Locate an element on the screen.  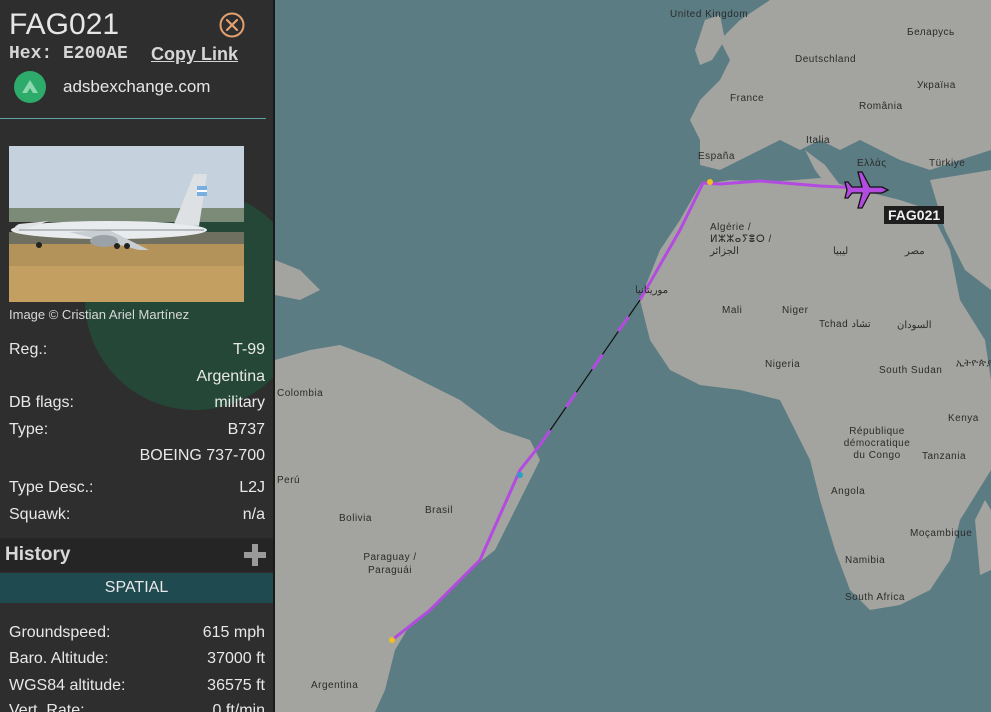
db-flags-label: DB flags: is located at coordinates (41, 402).